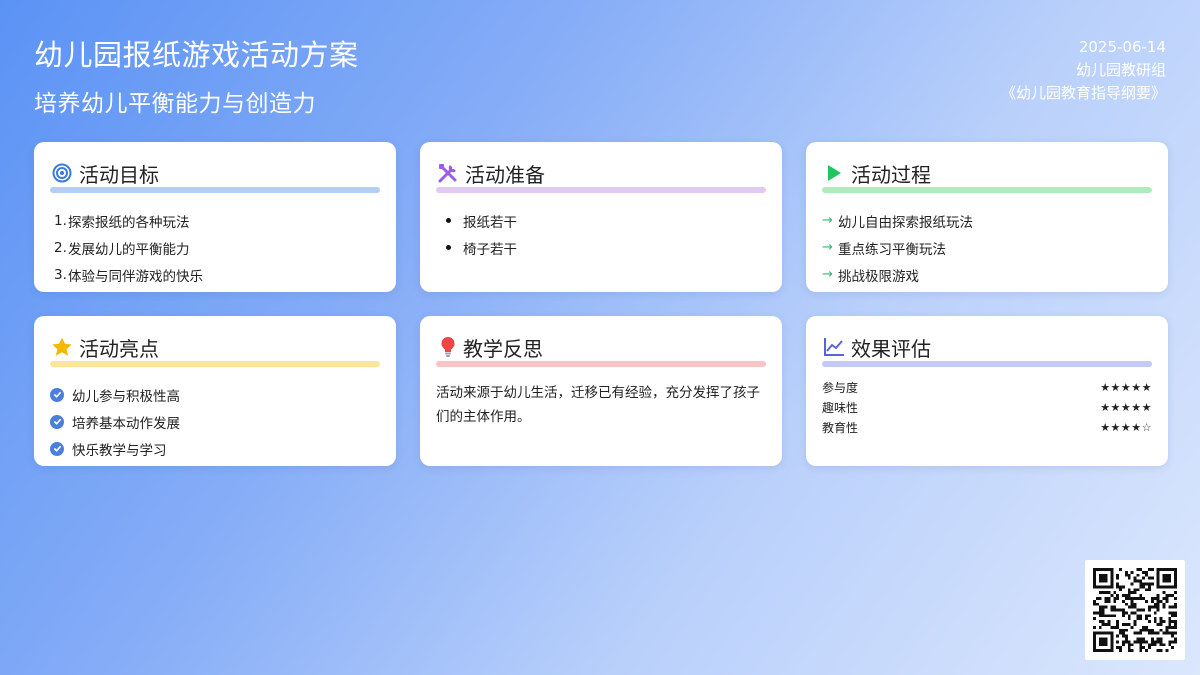 The image size is (1200, 675). What do you see at coordinates (987, 217) in the screenshot?
I see `card-process: 活动过程 → 幼儿自由探索报纸玩法 → 重点练习平衡玩法 → 挑战极限游戏` at bounding box center [987, 217].